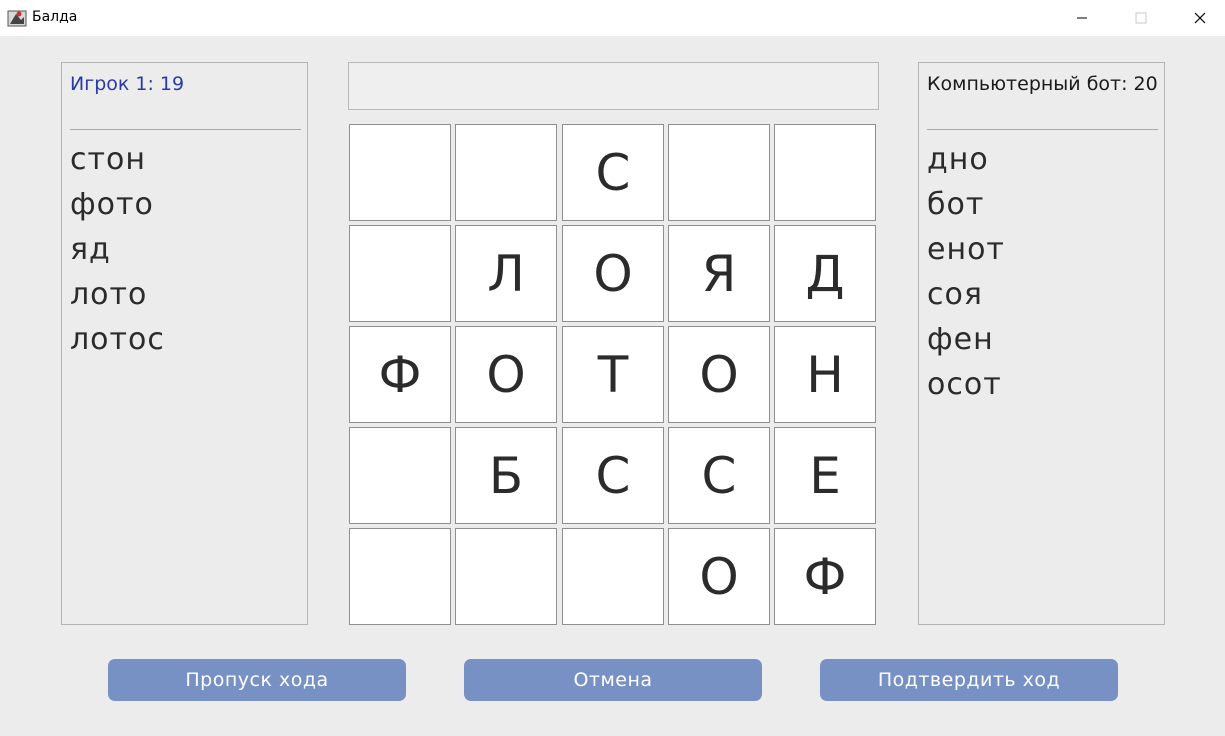 The width and height of the screenshot is (1225, 736). Describe the element at coordinates (969, 680) in the screenshot. I see `confirm-turn-button: Подтвердить ход` at that location.